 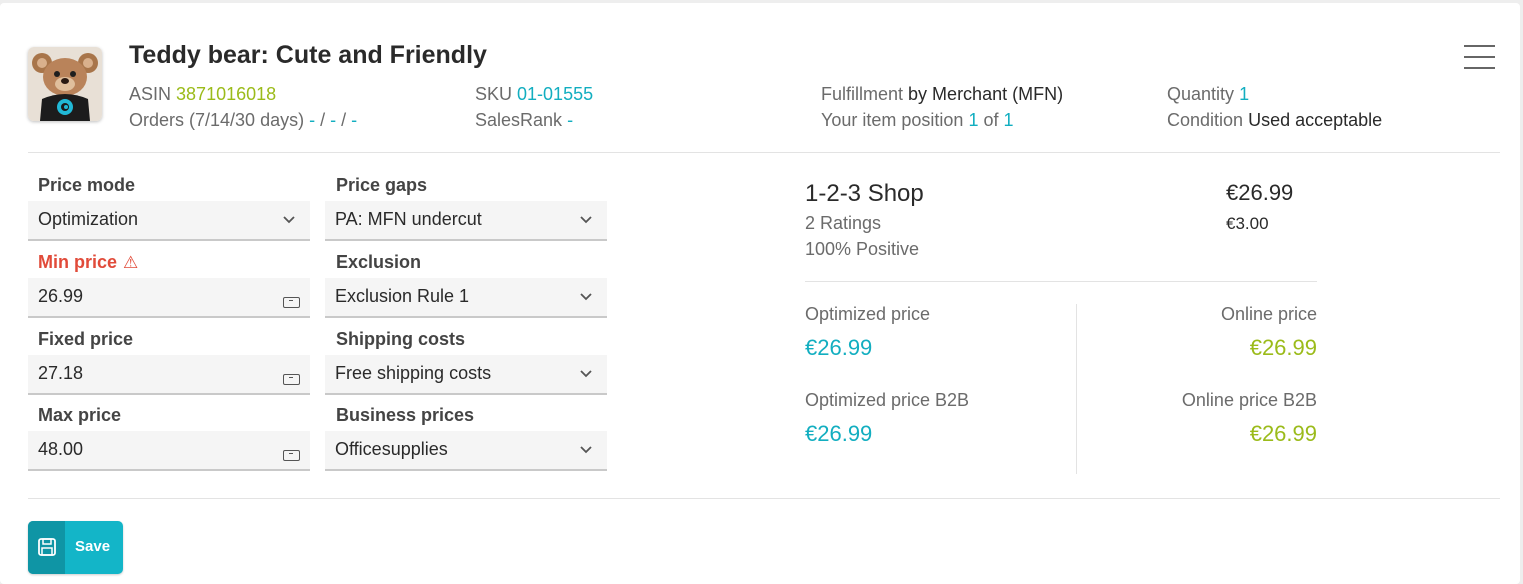 What do you see at coordinates (391, 449) in the screenshot?
I see `business-prices-value: Officesupplies` at bounding box center [391, 449].